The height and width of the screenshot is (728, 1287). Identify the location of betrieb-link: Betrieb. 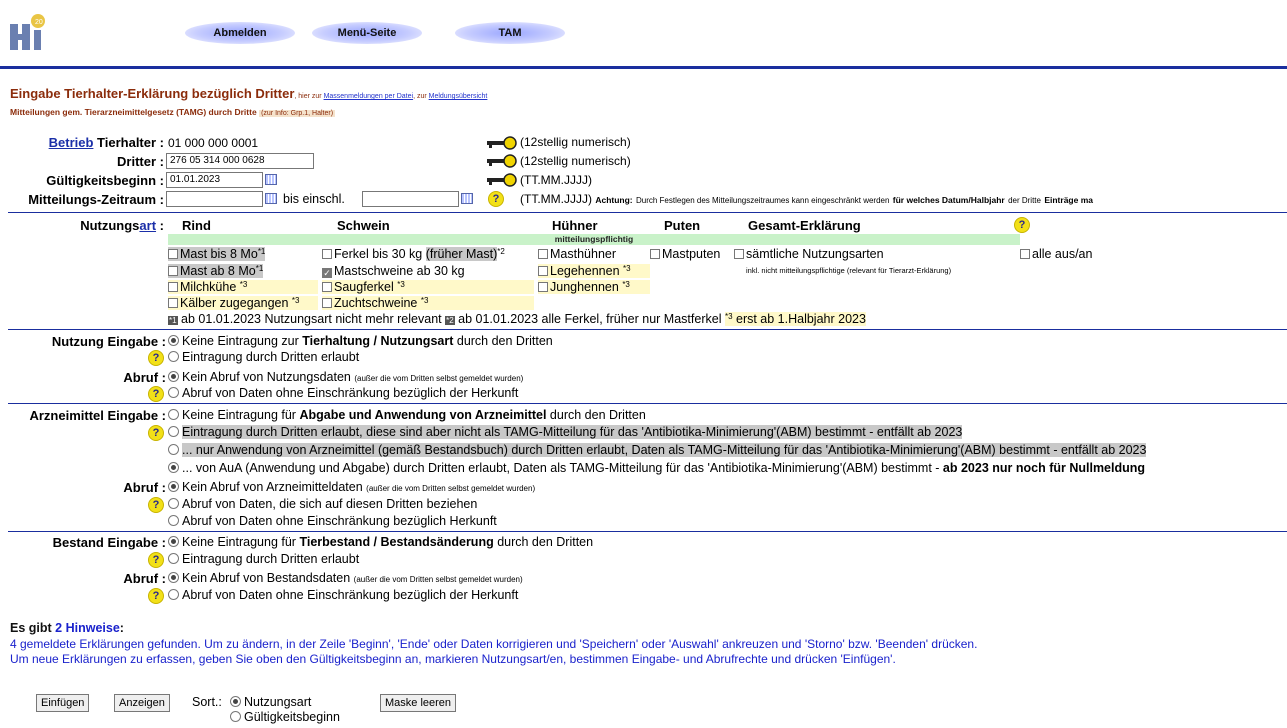
(71, 142).